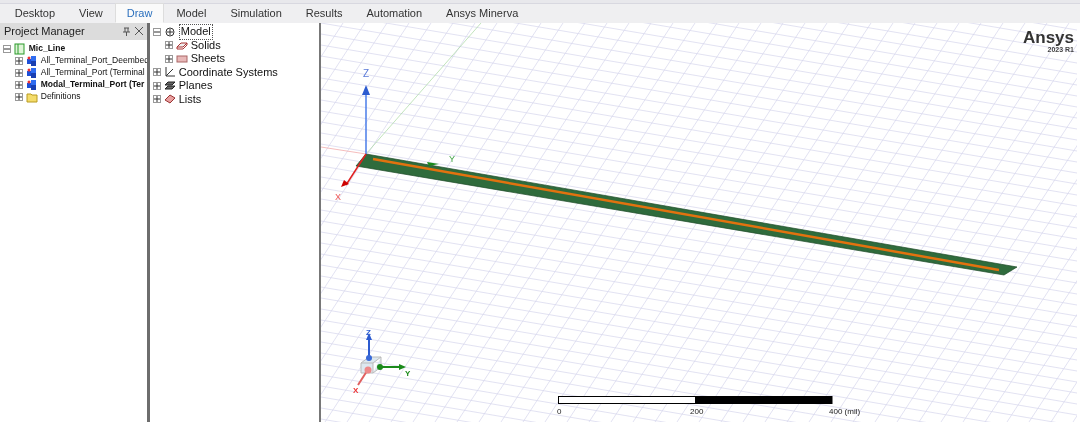 The height and width of the screenshot is (422, 1080). Describe the element at coordinates (190, 99) in the screenshot. I see `tree-item: Lists` at that location.